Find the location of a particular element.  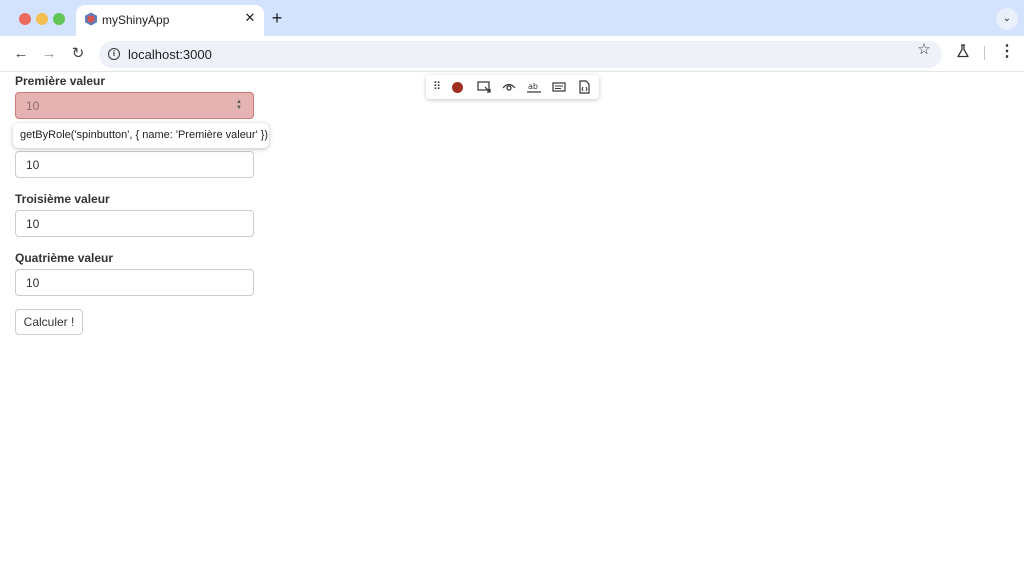

spinner-arrows-icon: ▲ ▼ is located at coordinates (239, 105).